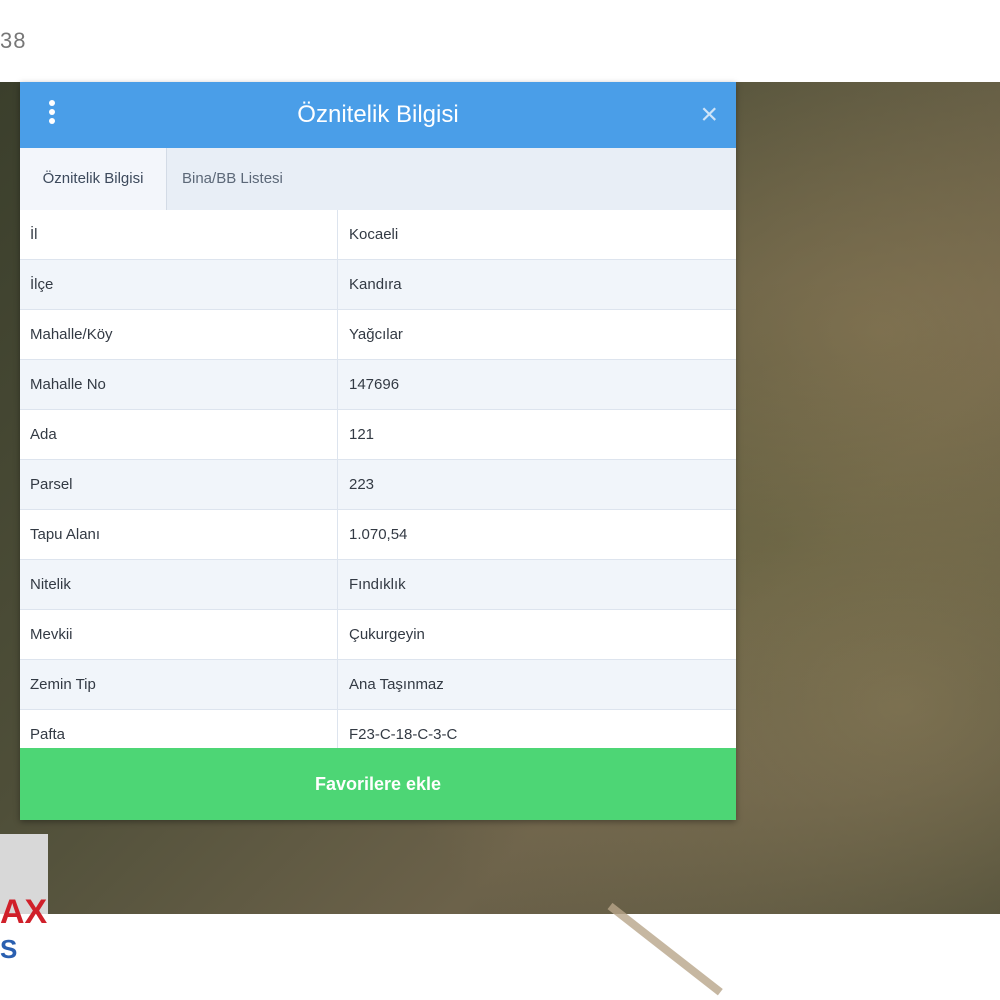  Describe the element at coordinates (51, 484) in the screenshot. I see `row-label: Parsel` at that location.